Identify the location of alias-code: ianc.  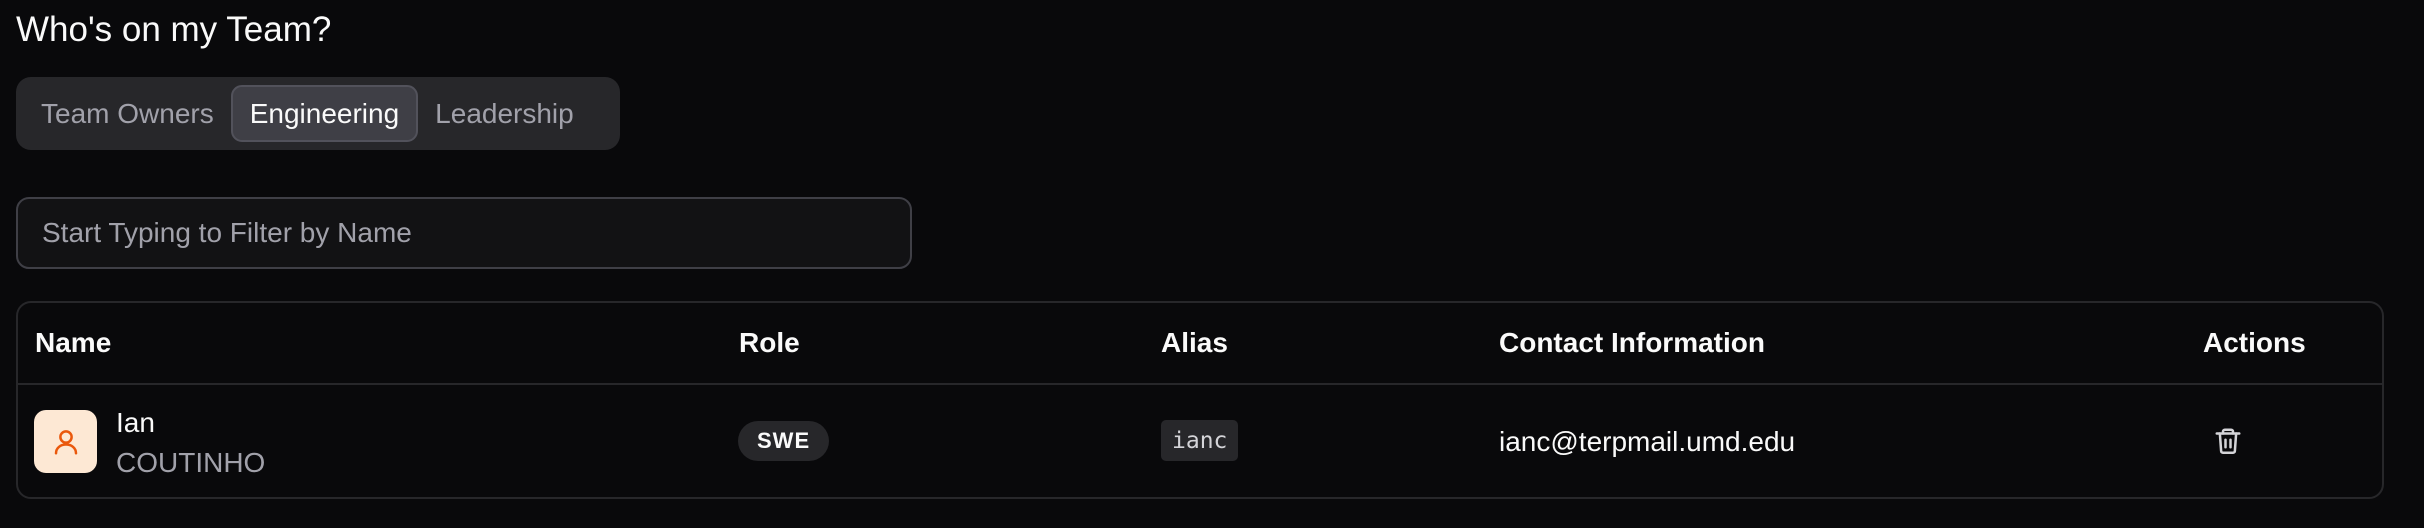
(1200, 440).